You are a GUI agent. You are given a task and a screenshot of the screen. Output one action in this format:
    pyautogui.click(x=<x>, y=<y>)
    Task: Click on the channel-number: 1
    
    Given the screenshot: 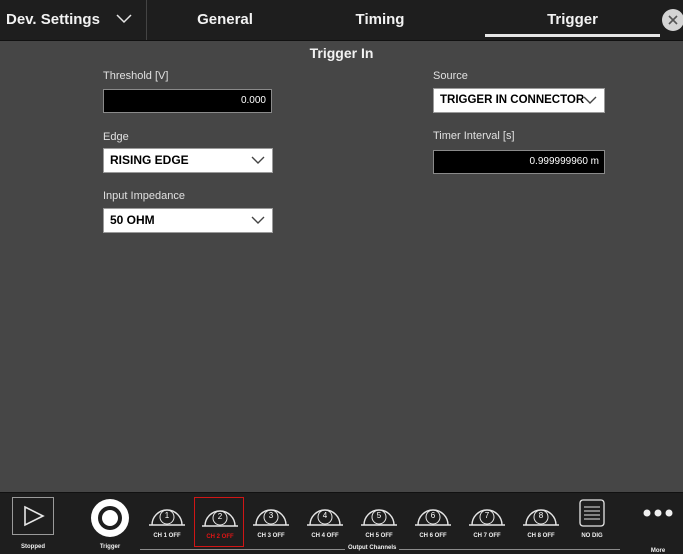 What is the action you would take?
    pyautogui.click(x=167, y=515)
    